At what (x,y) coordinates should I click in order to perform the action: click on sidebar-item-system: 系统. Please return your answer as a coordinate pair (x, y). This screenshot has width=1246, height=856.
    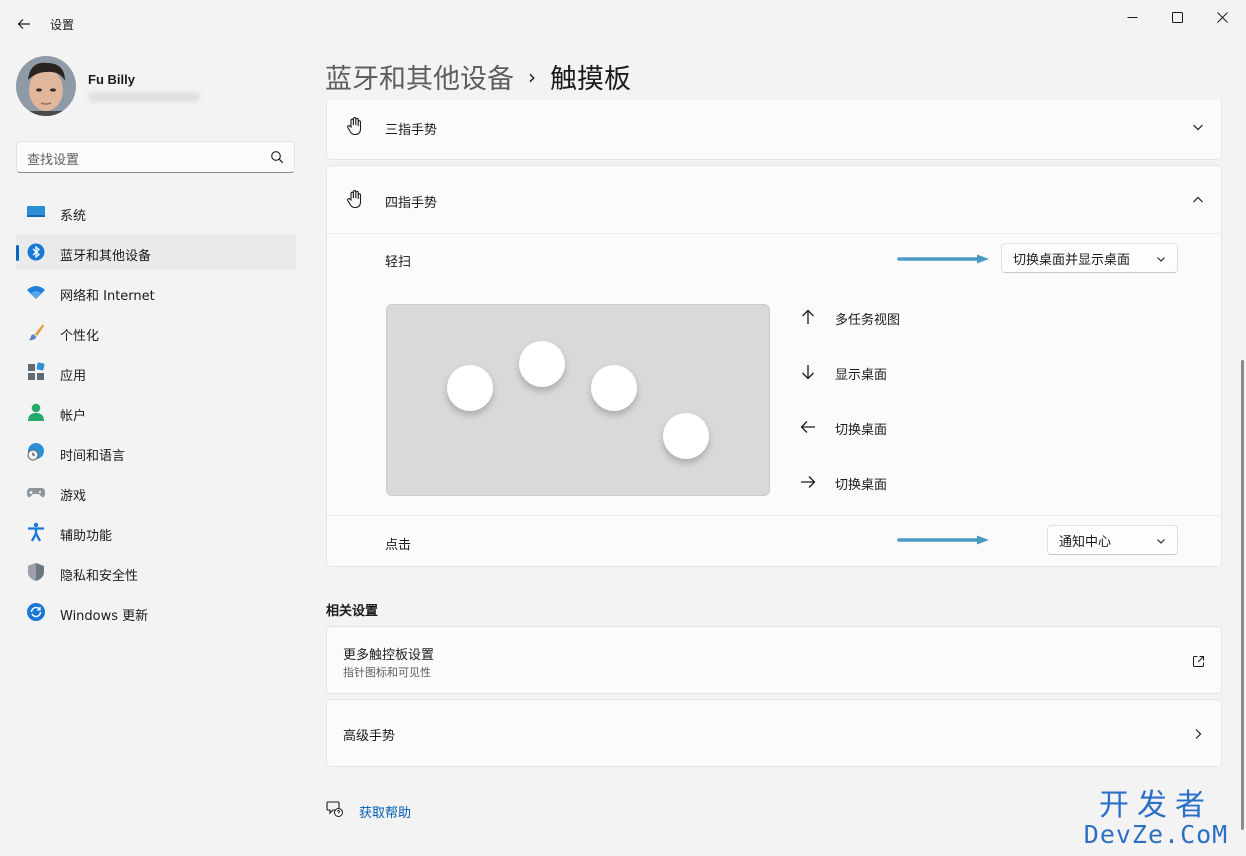
    Looking at the image, I should click on (156, 212).